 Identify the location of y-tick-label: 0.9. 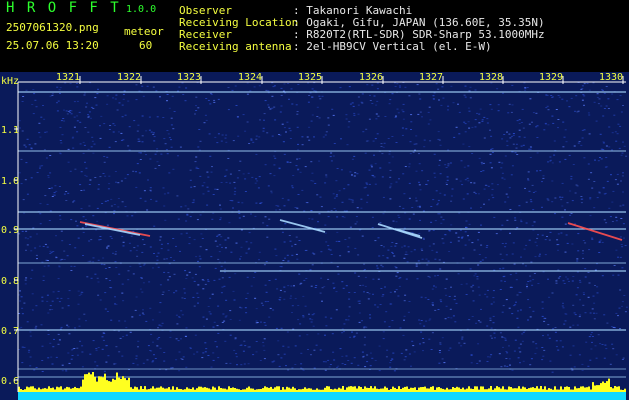
(10, 230).